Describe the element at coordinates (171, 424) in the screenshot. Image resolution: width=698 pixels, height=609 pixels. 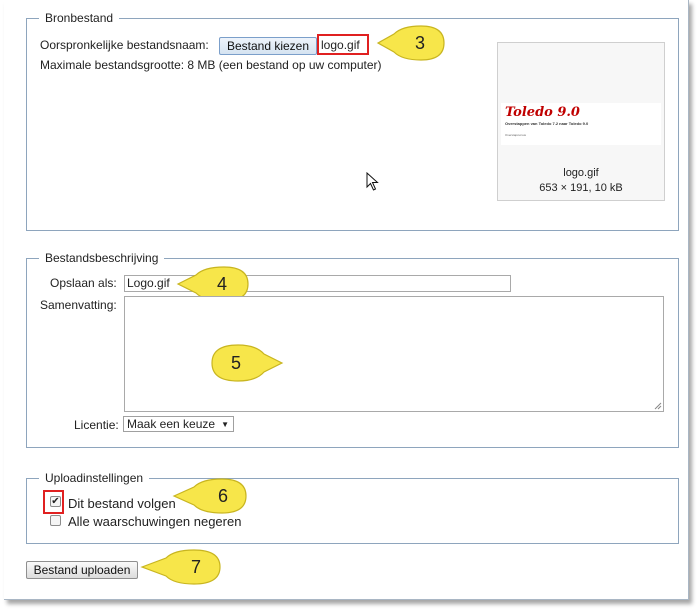
I see `license-select-value: Maak een keuze` at that location.